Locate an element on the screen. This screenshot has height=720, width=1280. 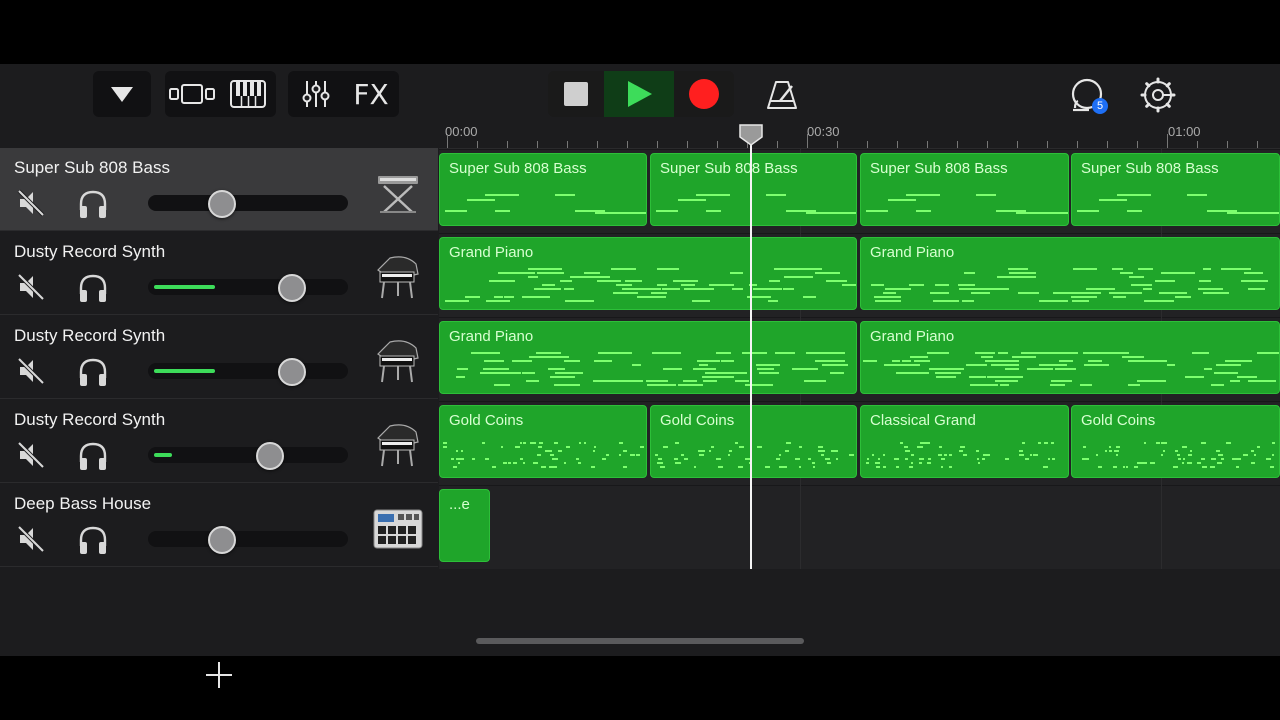
keyboard-button is located at coordinates (248, 94).